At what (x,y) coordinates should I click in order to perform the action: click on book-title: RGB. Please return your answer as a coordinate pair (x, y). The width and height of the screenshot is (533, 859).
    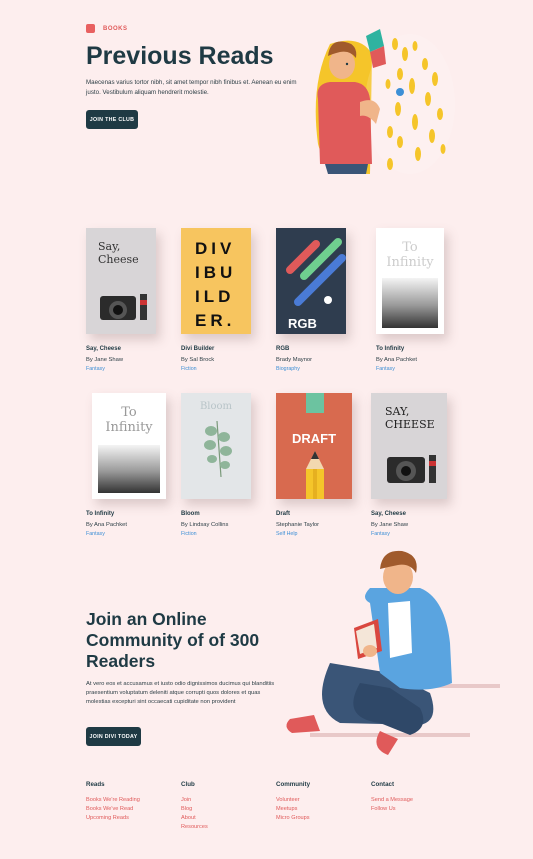
    Looking at the image, I should click on (314, 349).